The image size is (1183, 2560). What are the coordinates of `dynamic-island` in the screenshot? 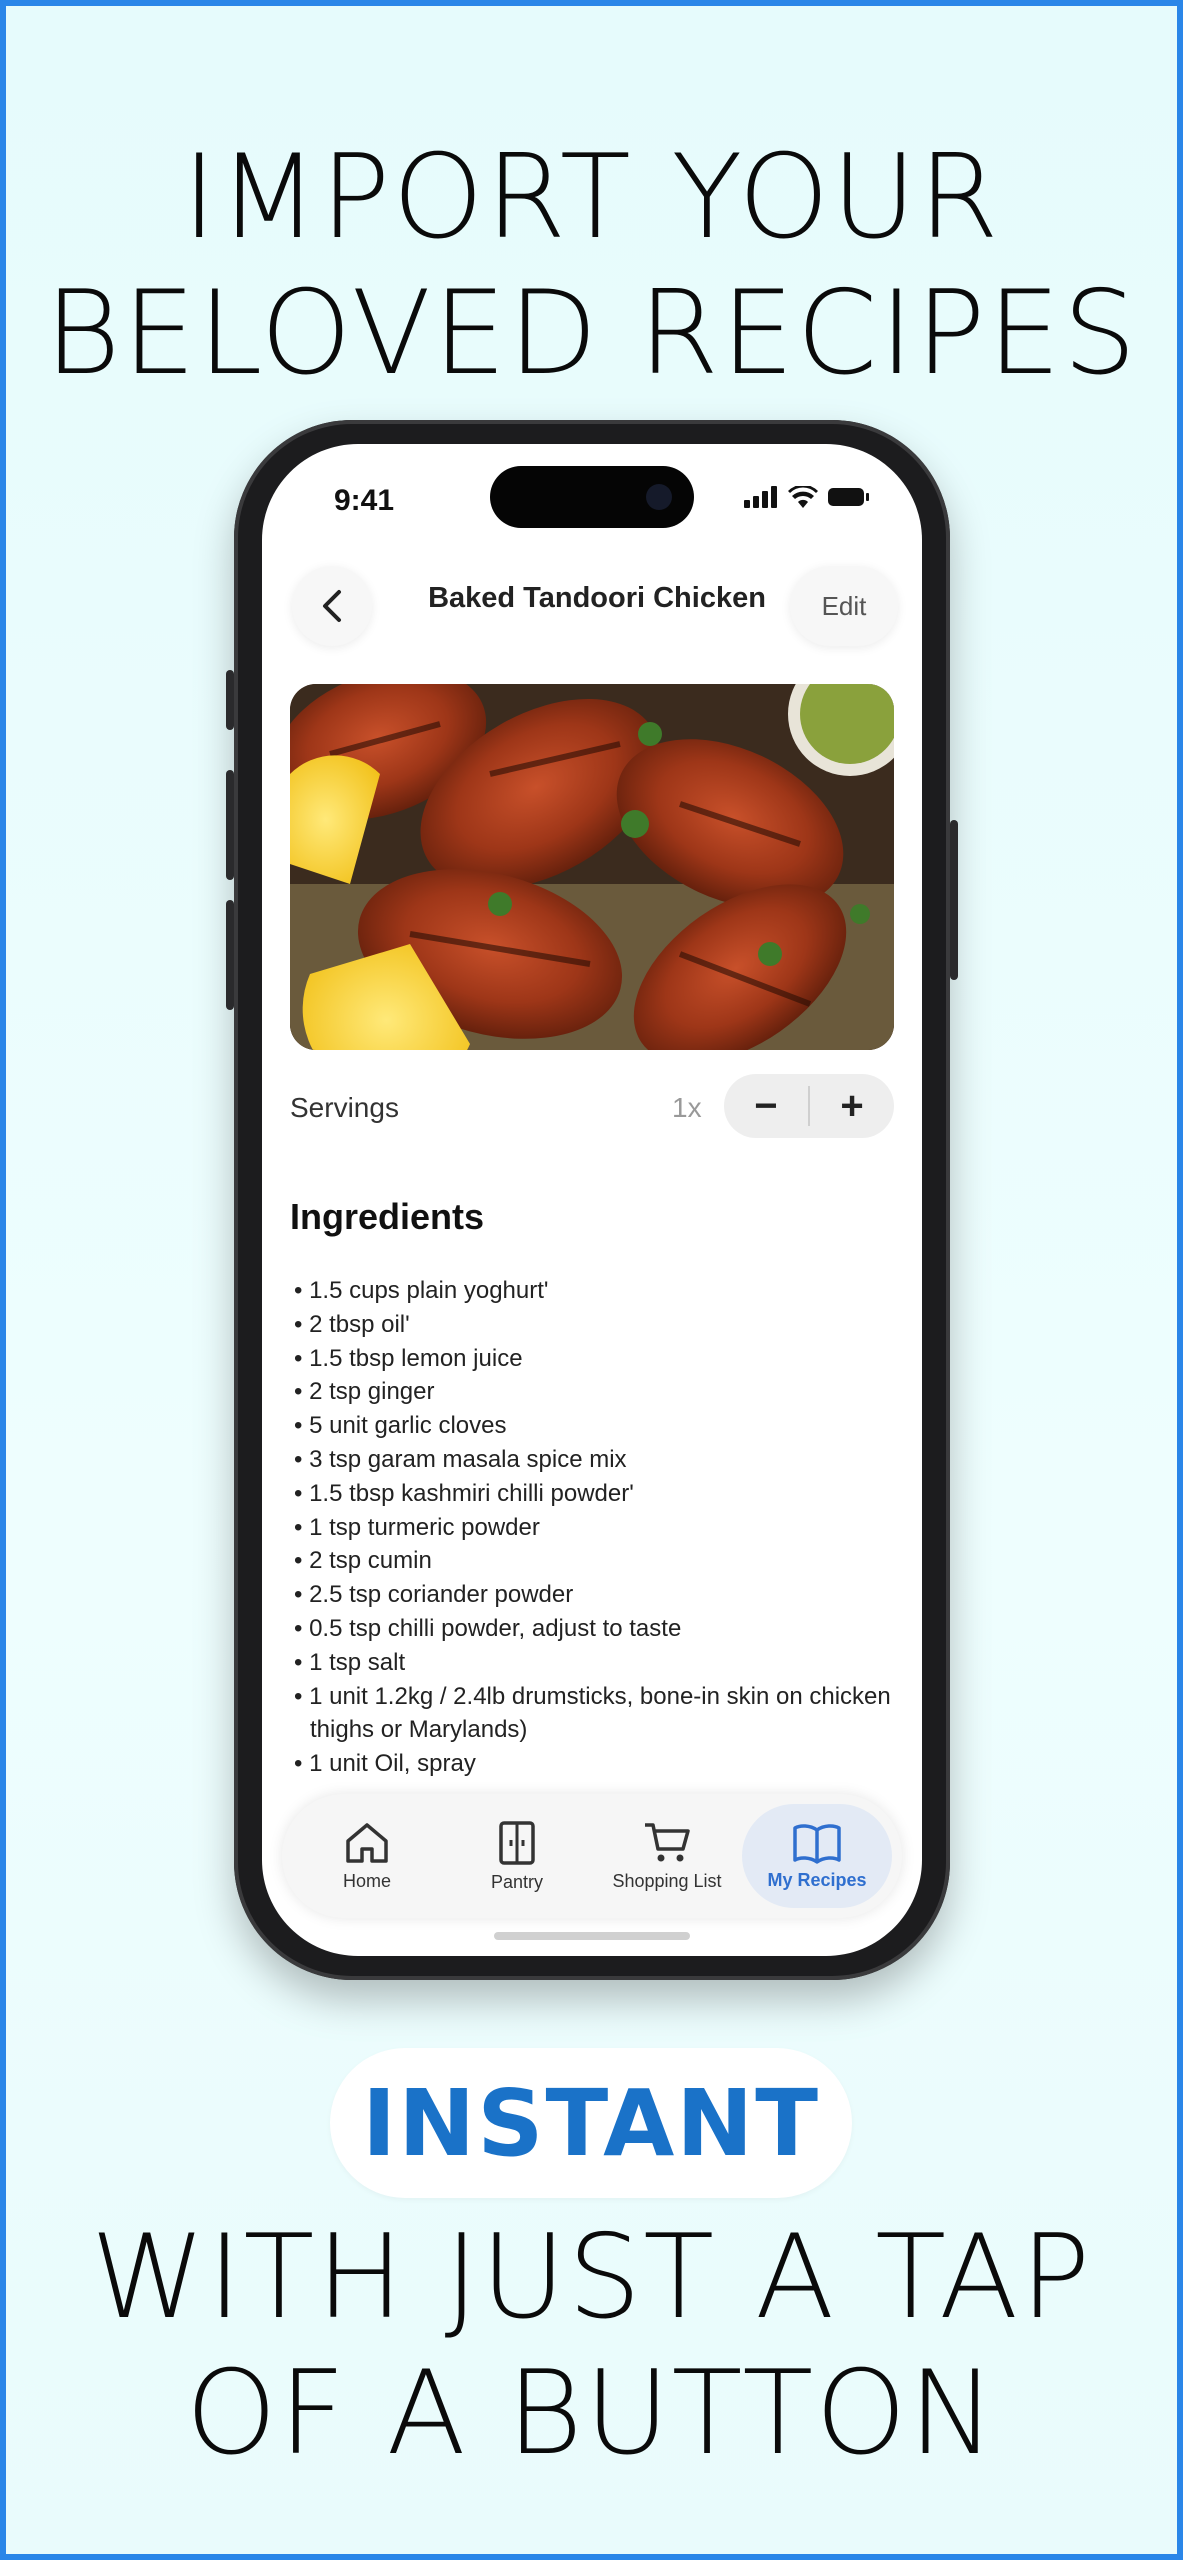 It's located at (592, 497).